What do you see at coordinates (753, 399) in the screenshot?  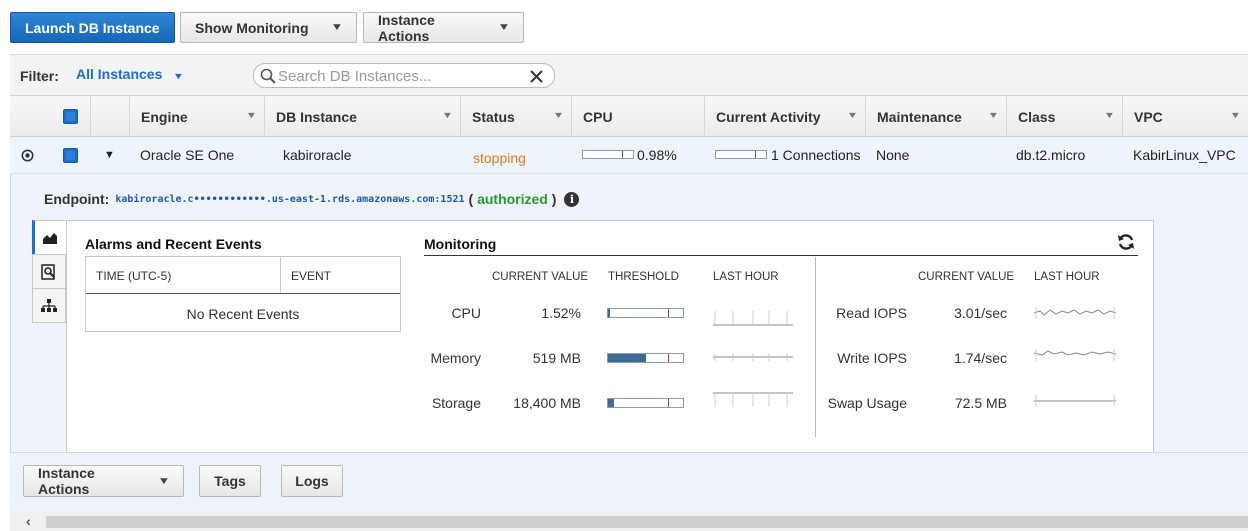 I see `sparkline-storage` at bounding box center [753, 399].